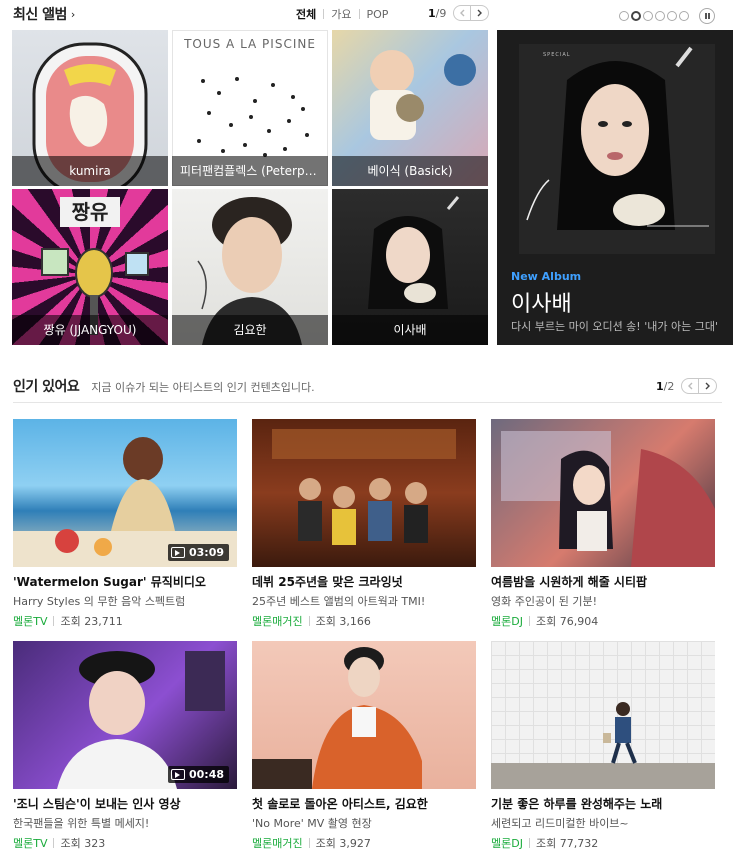 The width and height of the screenshot is (738, 857). I want to click on card-title: 첫 솔로로 돌아온 아티스트, 김요한, so click(364, 803).